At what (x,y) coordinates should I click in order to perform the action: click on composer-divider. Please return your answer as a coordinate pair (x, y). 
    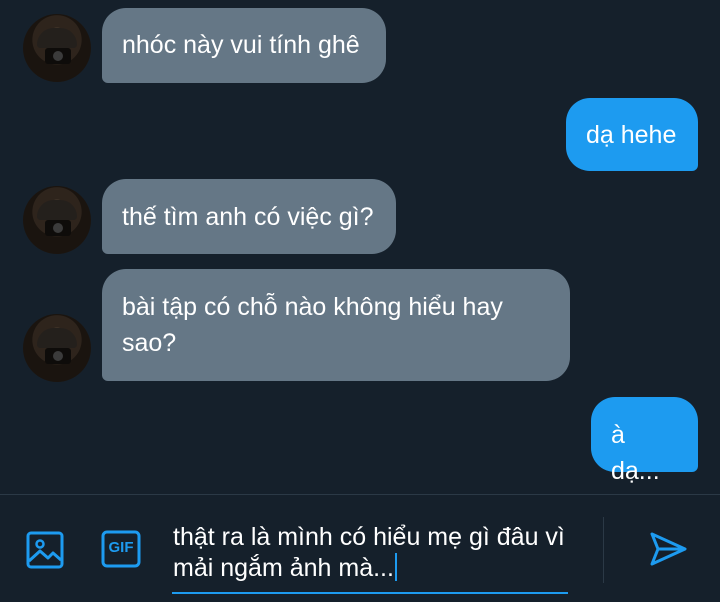
    Looking at the image, I should click on (360, 494).